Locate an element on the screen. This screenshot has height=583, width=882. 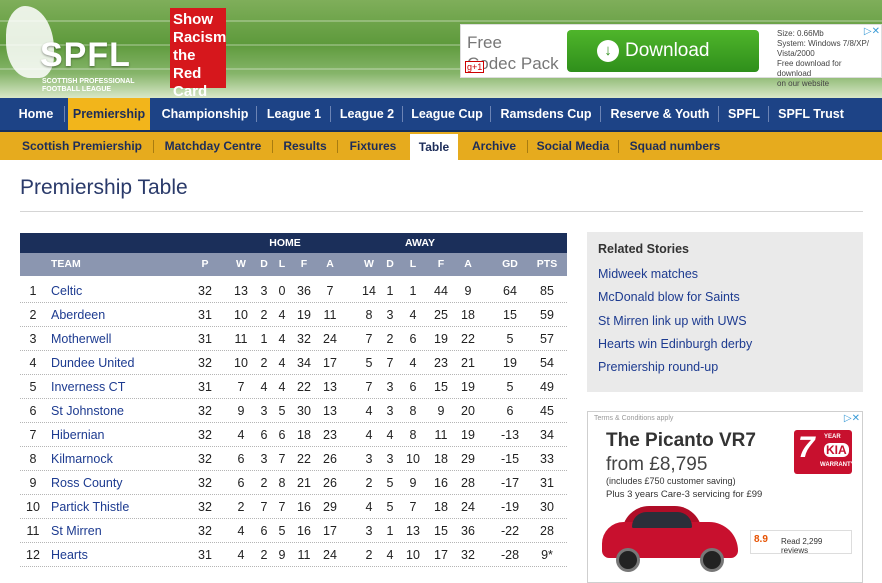
row-home-won: 7 is located at coordinates (241, 387).